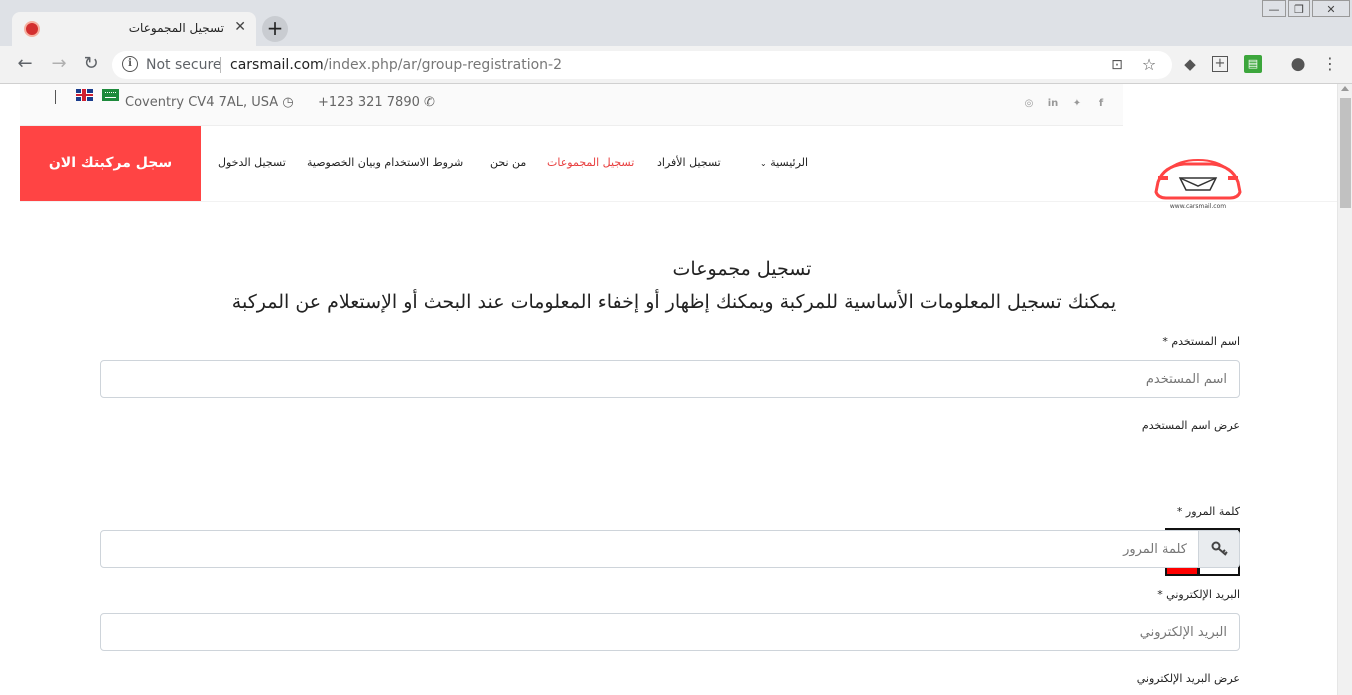 This screenshot has width=1352, height=695. What do you see at coordinates (784, 162) in the screenshot?
I see `nav-item-home: الرئيسية ⌄` at bounding box center [784, 162].